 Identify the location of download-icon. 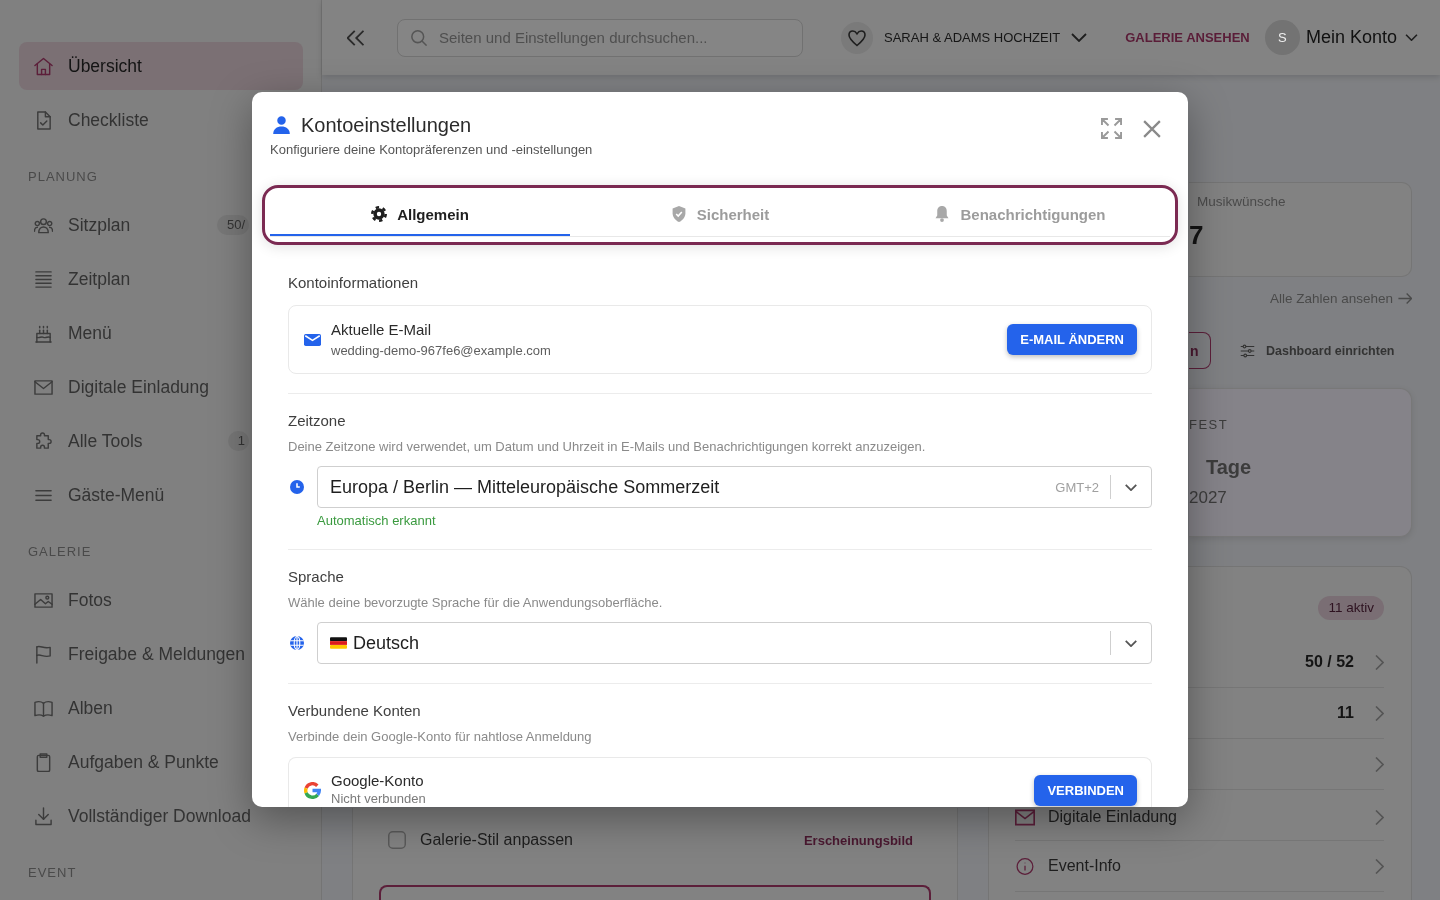
(43, 816).